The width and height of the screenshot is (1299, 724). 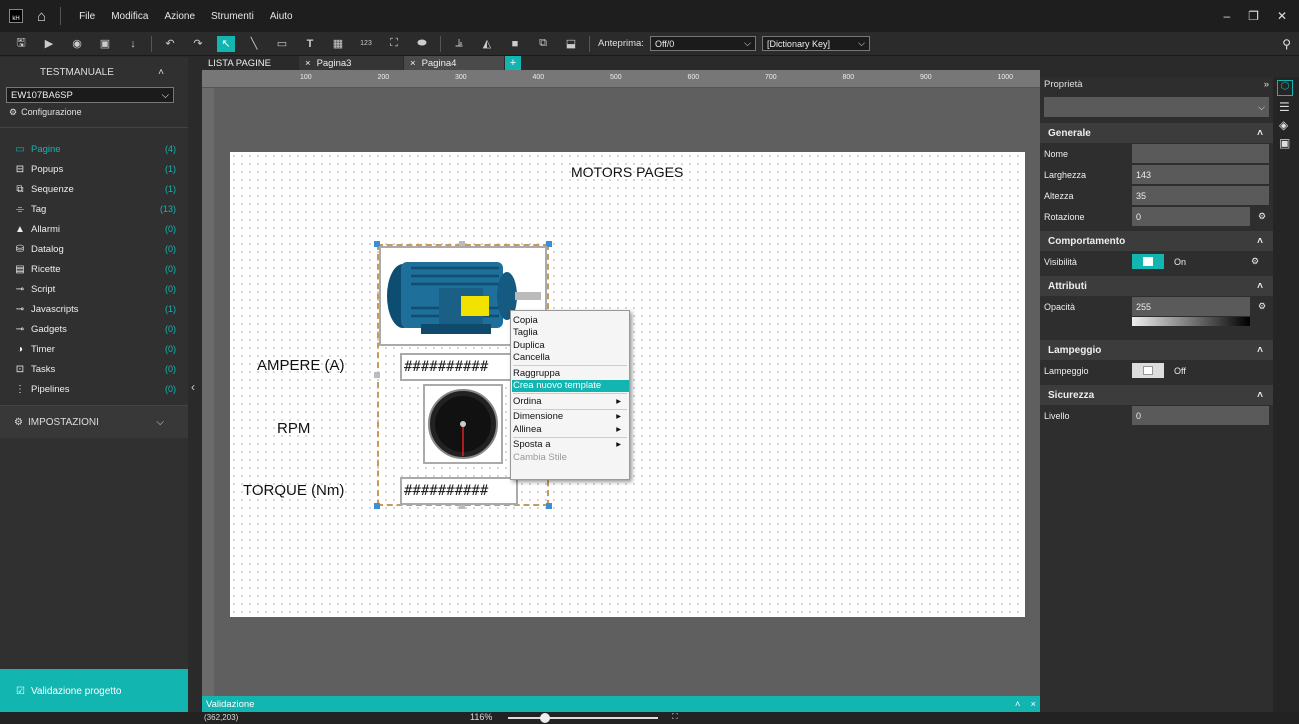 What do you see at coordinates (170, 44) in the screenshot?
I see `undo-icon: ↶` at bounding box center [170, 44].